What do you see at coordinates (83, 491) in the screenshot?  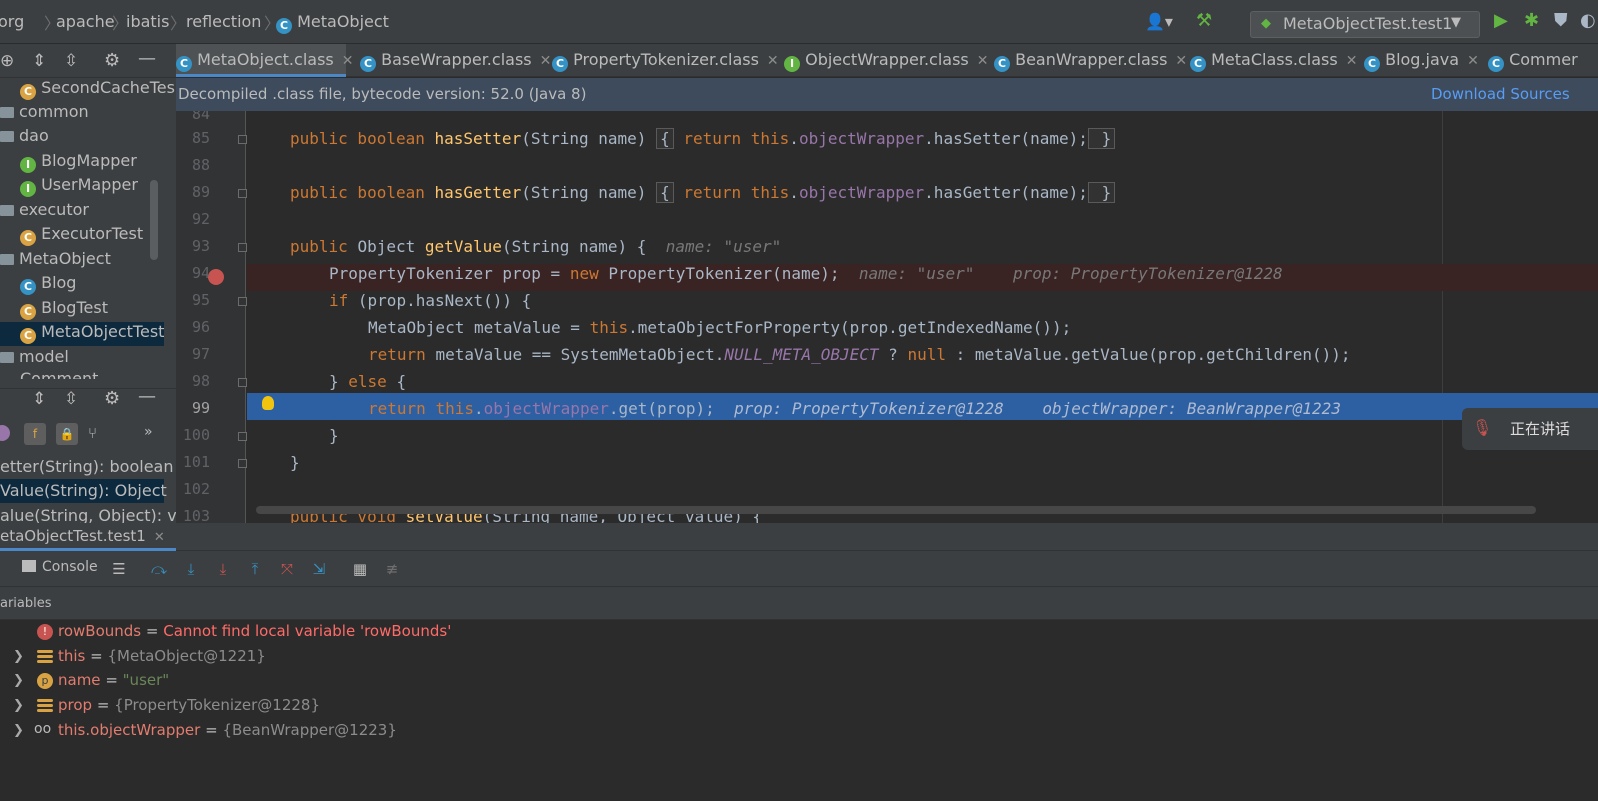 I see `structure-item-selected: Value(String): Object` at bounding box center [83, 491].